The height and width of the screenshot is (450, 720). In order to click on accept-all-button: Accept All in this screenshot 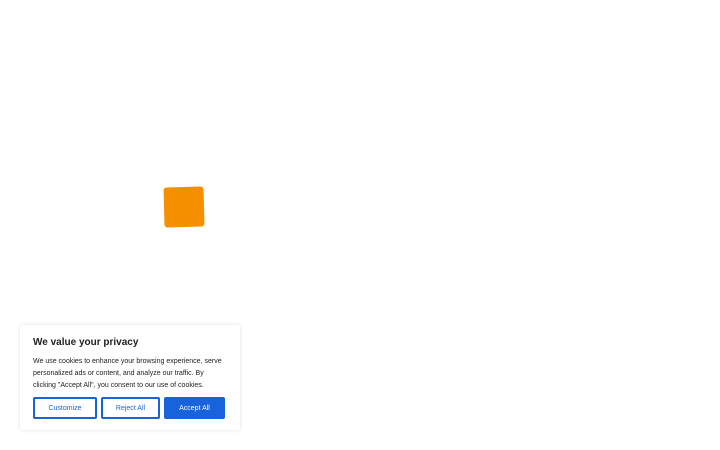, I will do `click(194, 408)`.